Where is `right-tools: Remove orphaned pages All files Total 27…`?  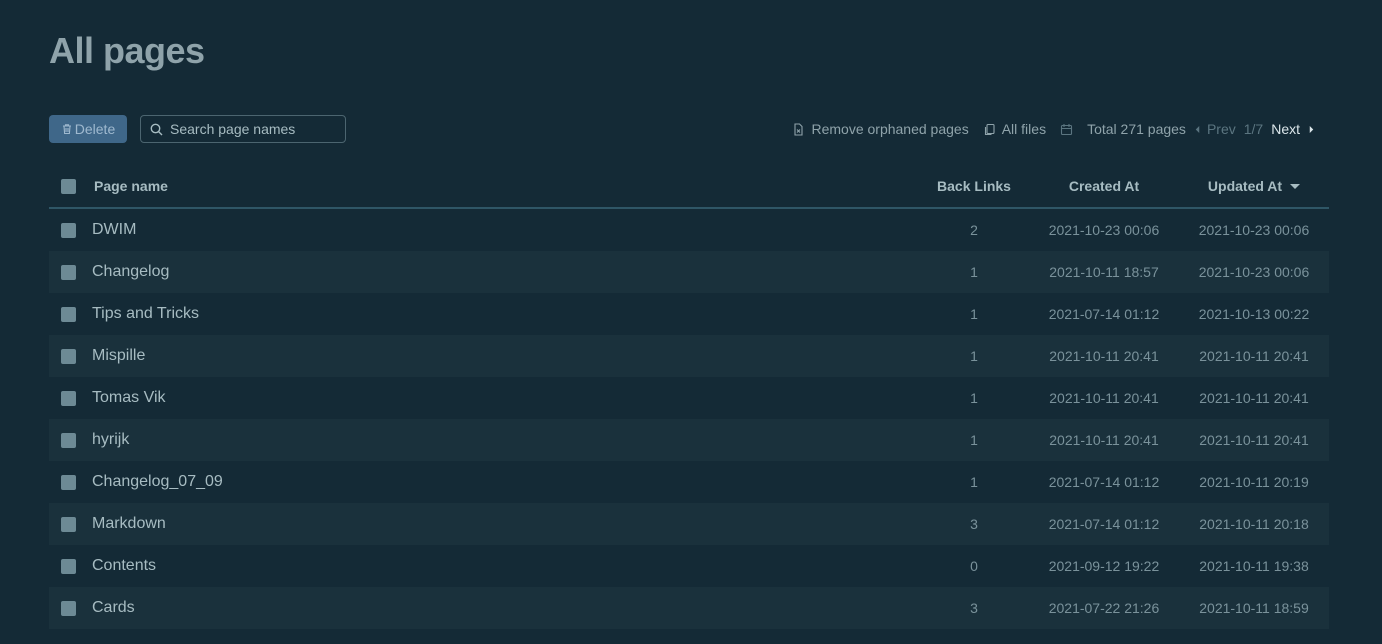
right-tools: Remove orphaned pages All files Total 27… is located at coordinates (1053, 129).